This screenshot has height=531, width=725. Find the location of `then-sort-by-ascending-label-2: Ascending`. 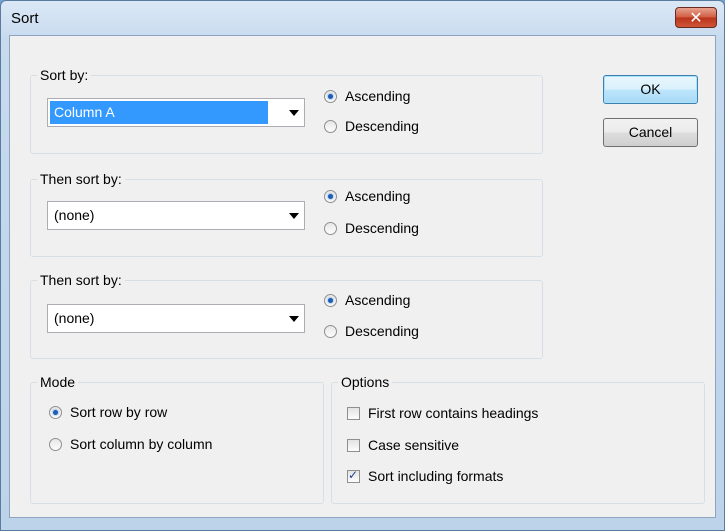

then-sort-by-ascending-label-2: Ascending is located at coordinates (378, 300).